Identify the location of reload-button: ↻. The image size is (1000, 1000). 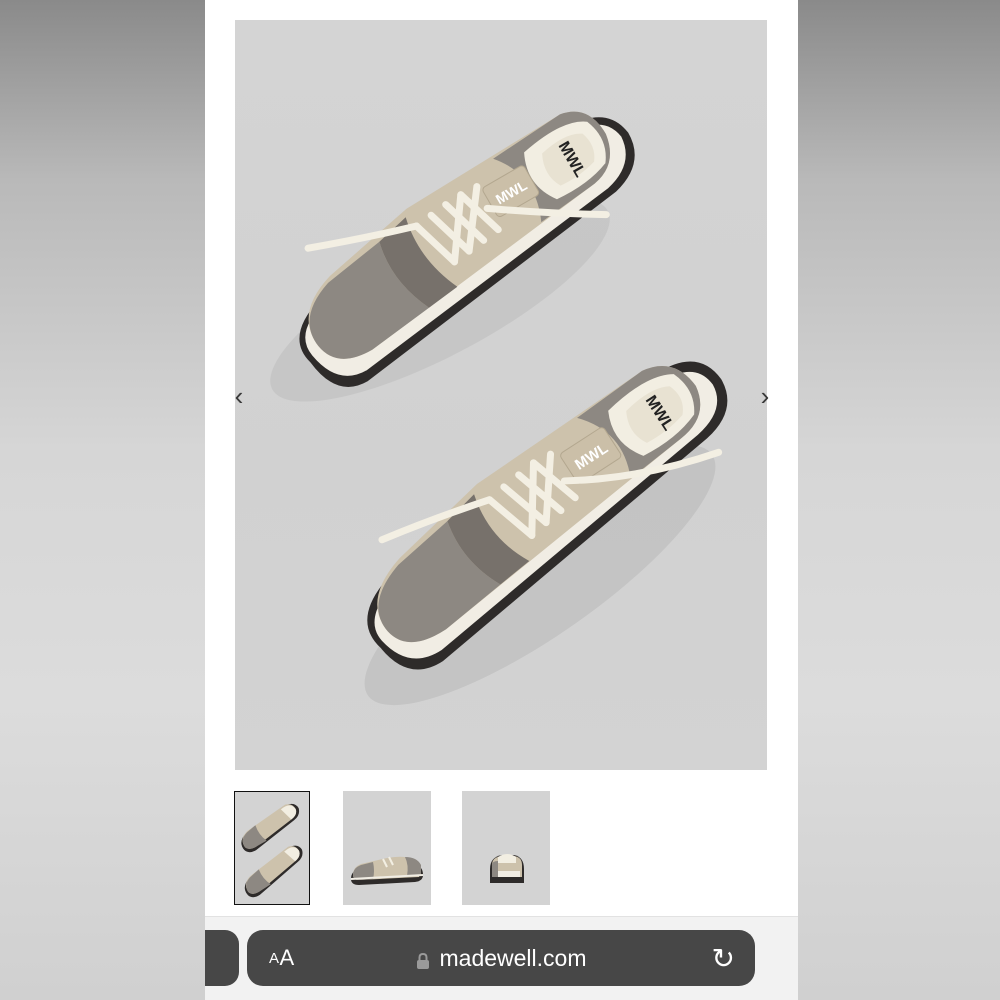
(723, 958).